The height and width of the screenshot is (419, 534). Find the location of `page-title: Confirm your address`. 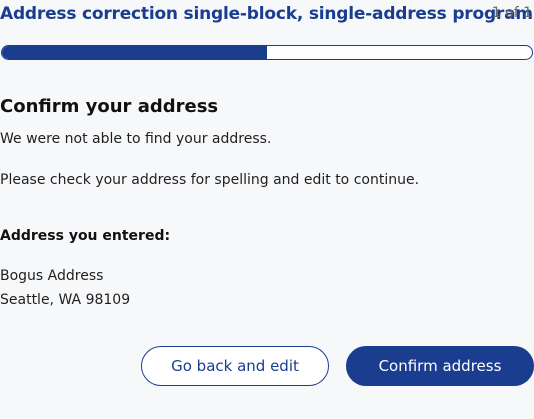

page-title: Confirm your address is located at coordinates (109, 106).